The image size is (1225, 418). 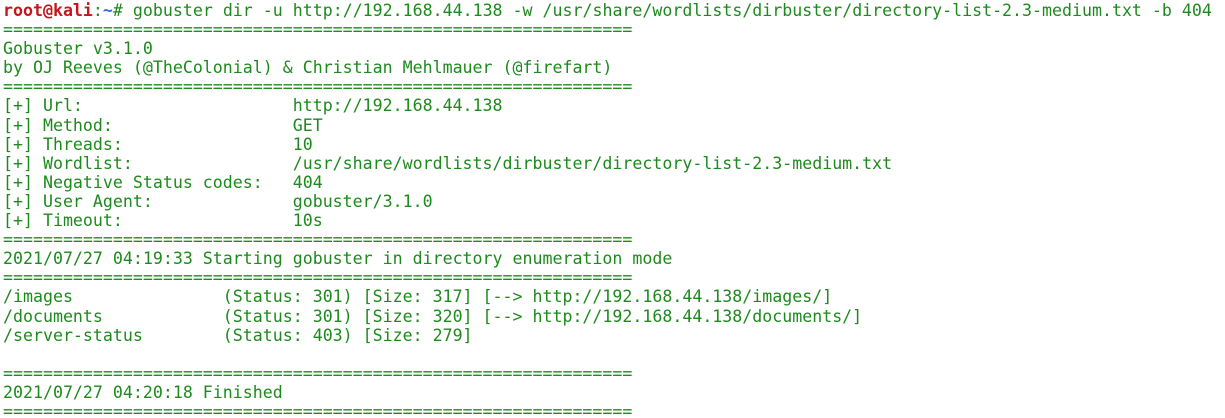 I want to click on prompt-path: ~, so click(x=107, y=10).